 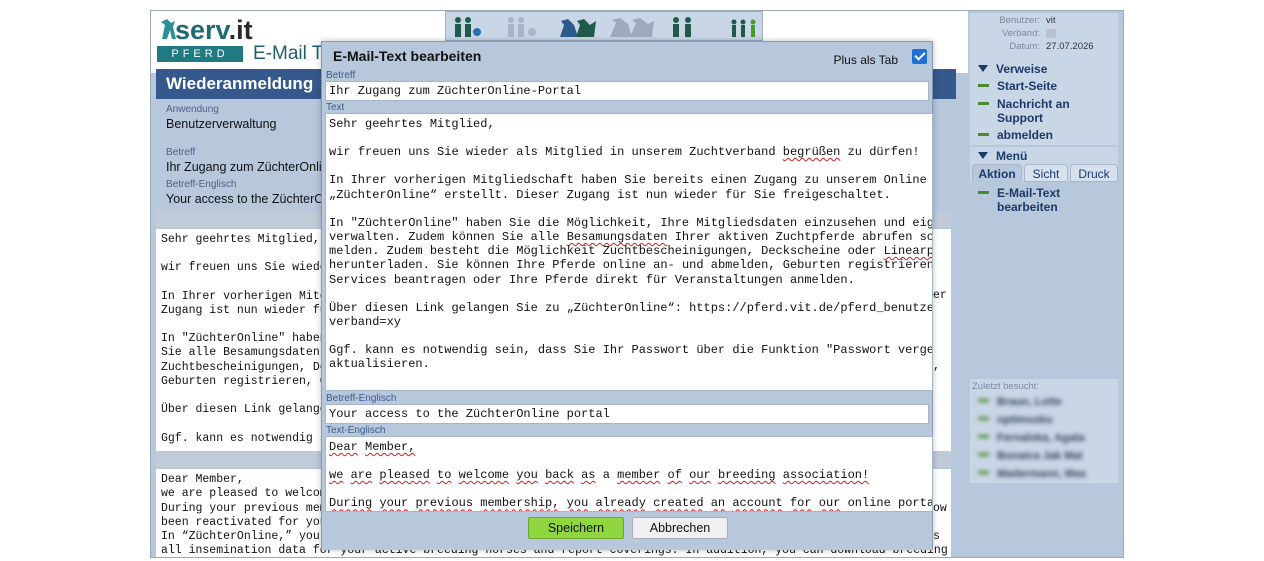 What do you see at coordinates (365, 322) in the screenshot?
I see `text-line: verband=xy` at bounding box center [365, 322].